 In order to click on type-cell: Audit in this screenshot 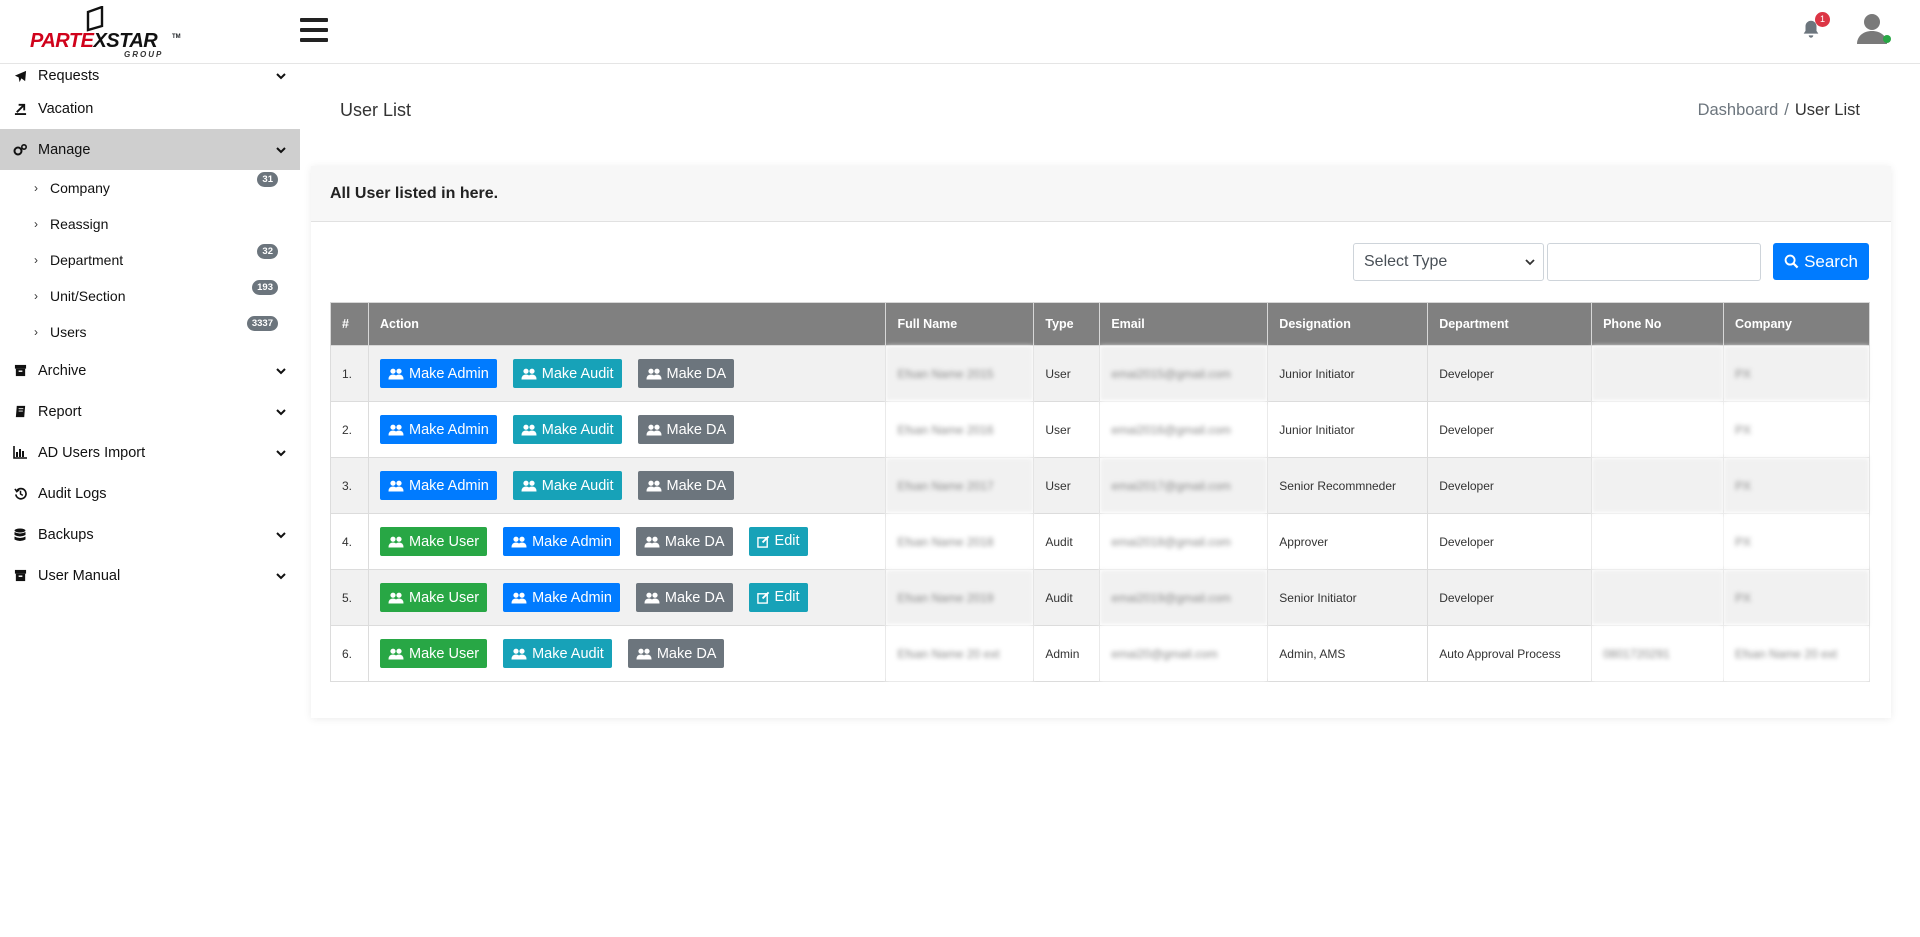, I will do `click(1067, 541)`.